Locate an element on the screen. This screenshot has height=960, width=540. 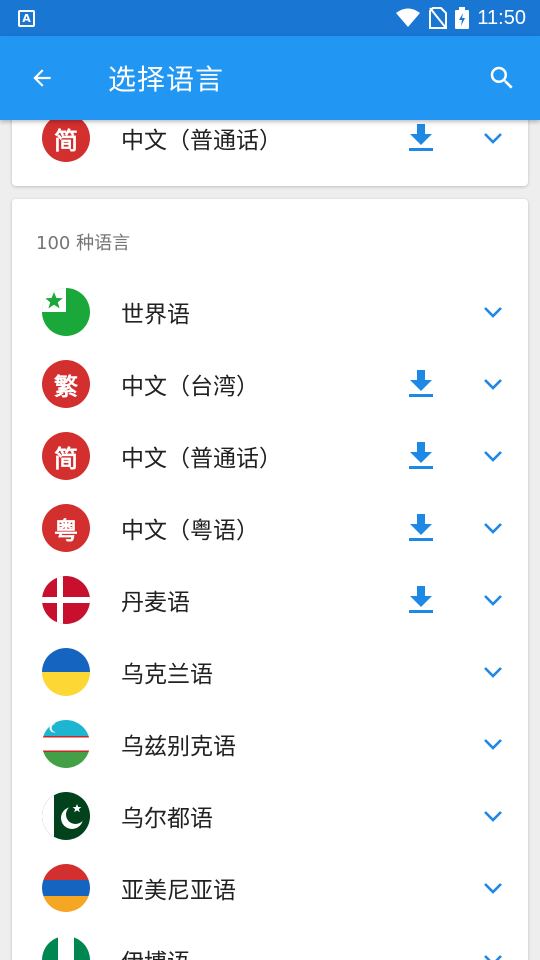
battery-charging-icon is located at coordinates (462, 18).